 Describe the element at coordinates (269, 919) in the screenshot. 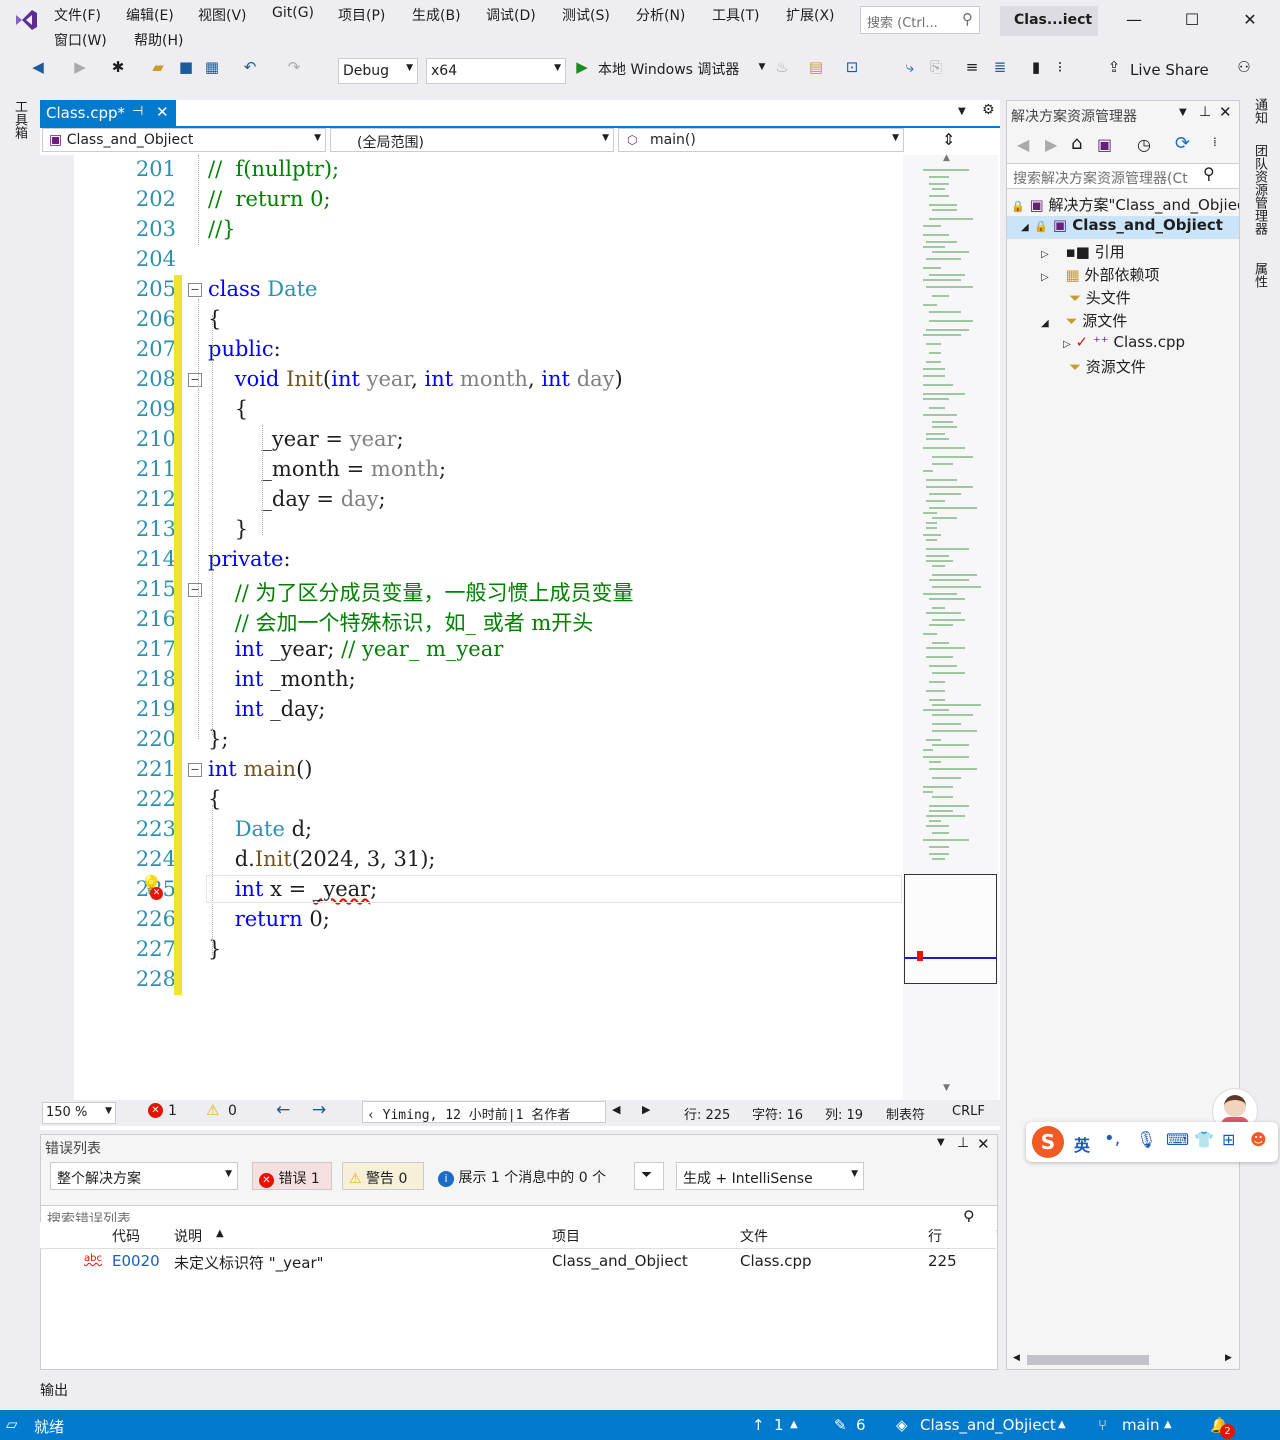

I see `code-line: return 0;` at that location.